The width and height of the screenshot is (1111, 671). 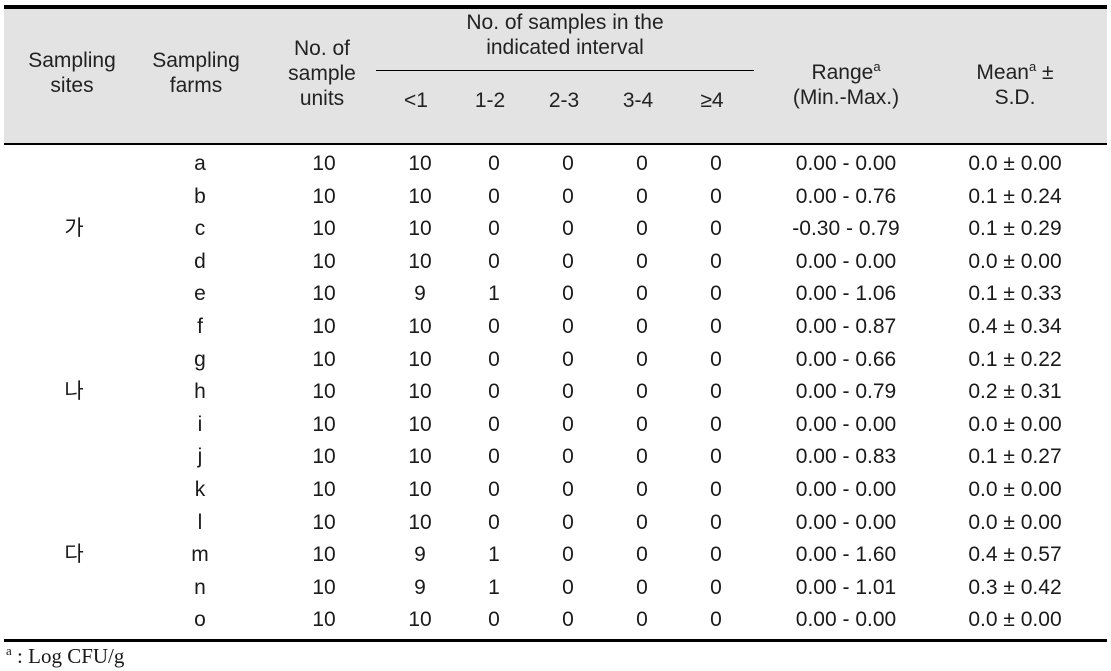 I want to click on table-row: e 10 9 1 0 0 0 0.00 - 1.06 0.1 ± 0.33, so click(x=555, y=294).